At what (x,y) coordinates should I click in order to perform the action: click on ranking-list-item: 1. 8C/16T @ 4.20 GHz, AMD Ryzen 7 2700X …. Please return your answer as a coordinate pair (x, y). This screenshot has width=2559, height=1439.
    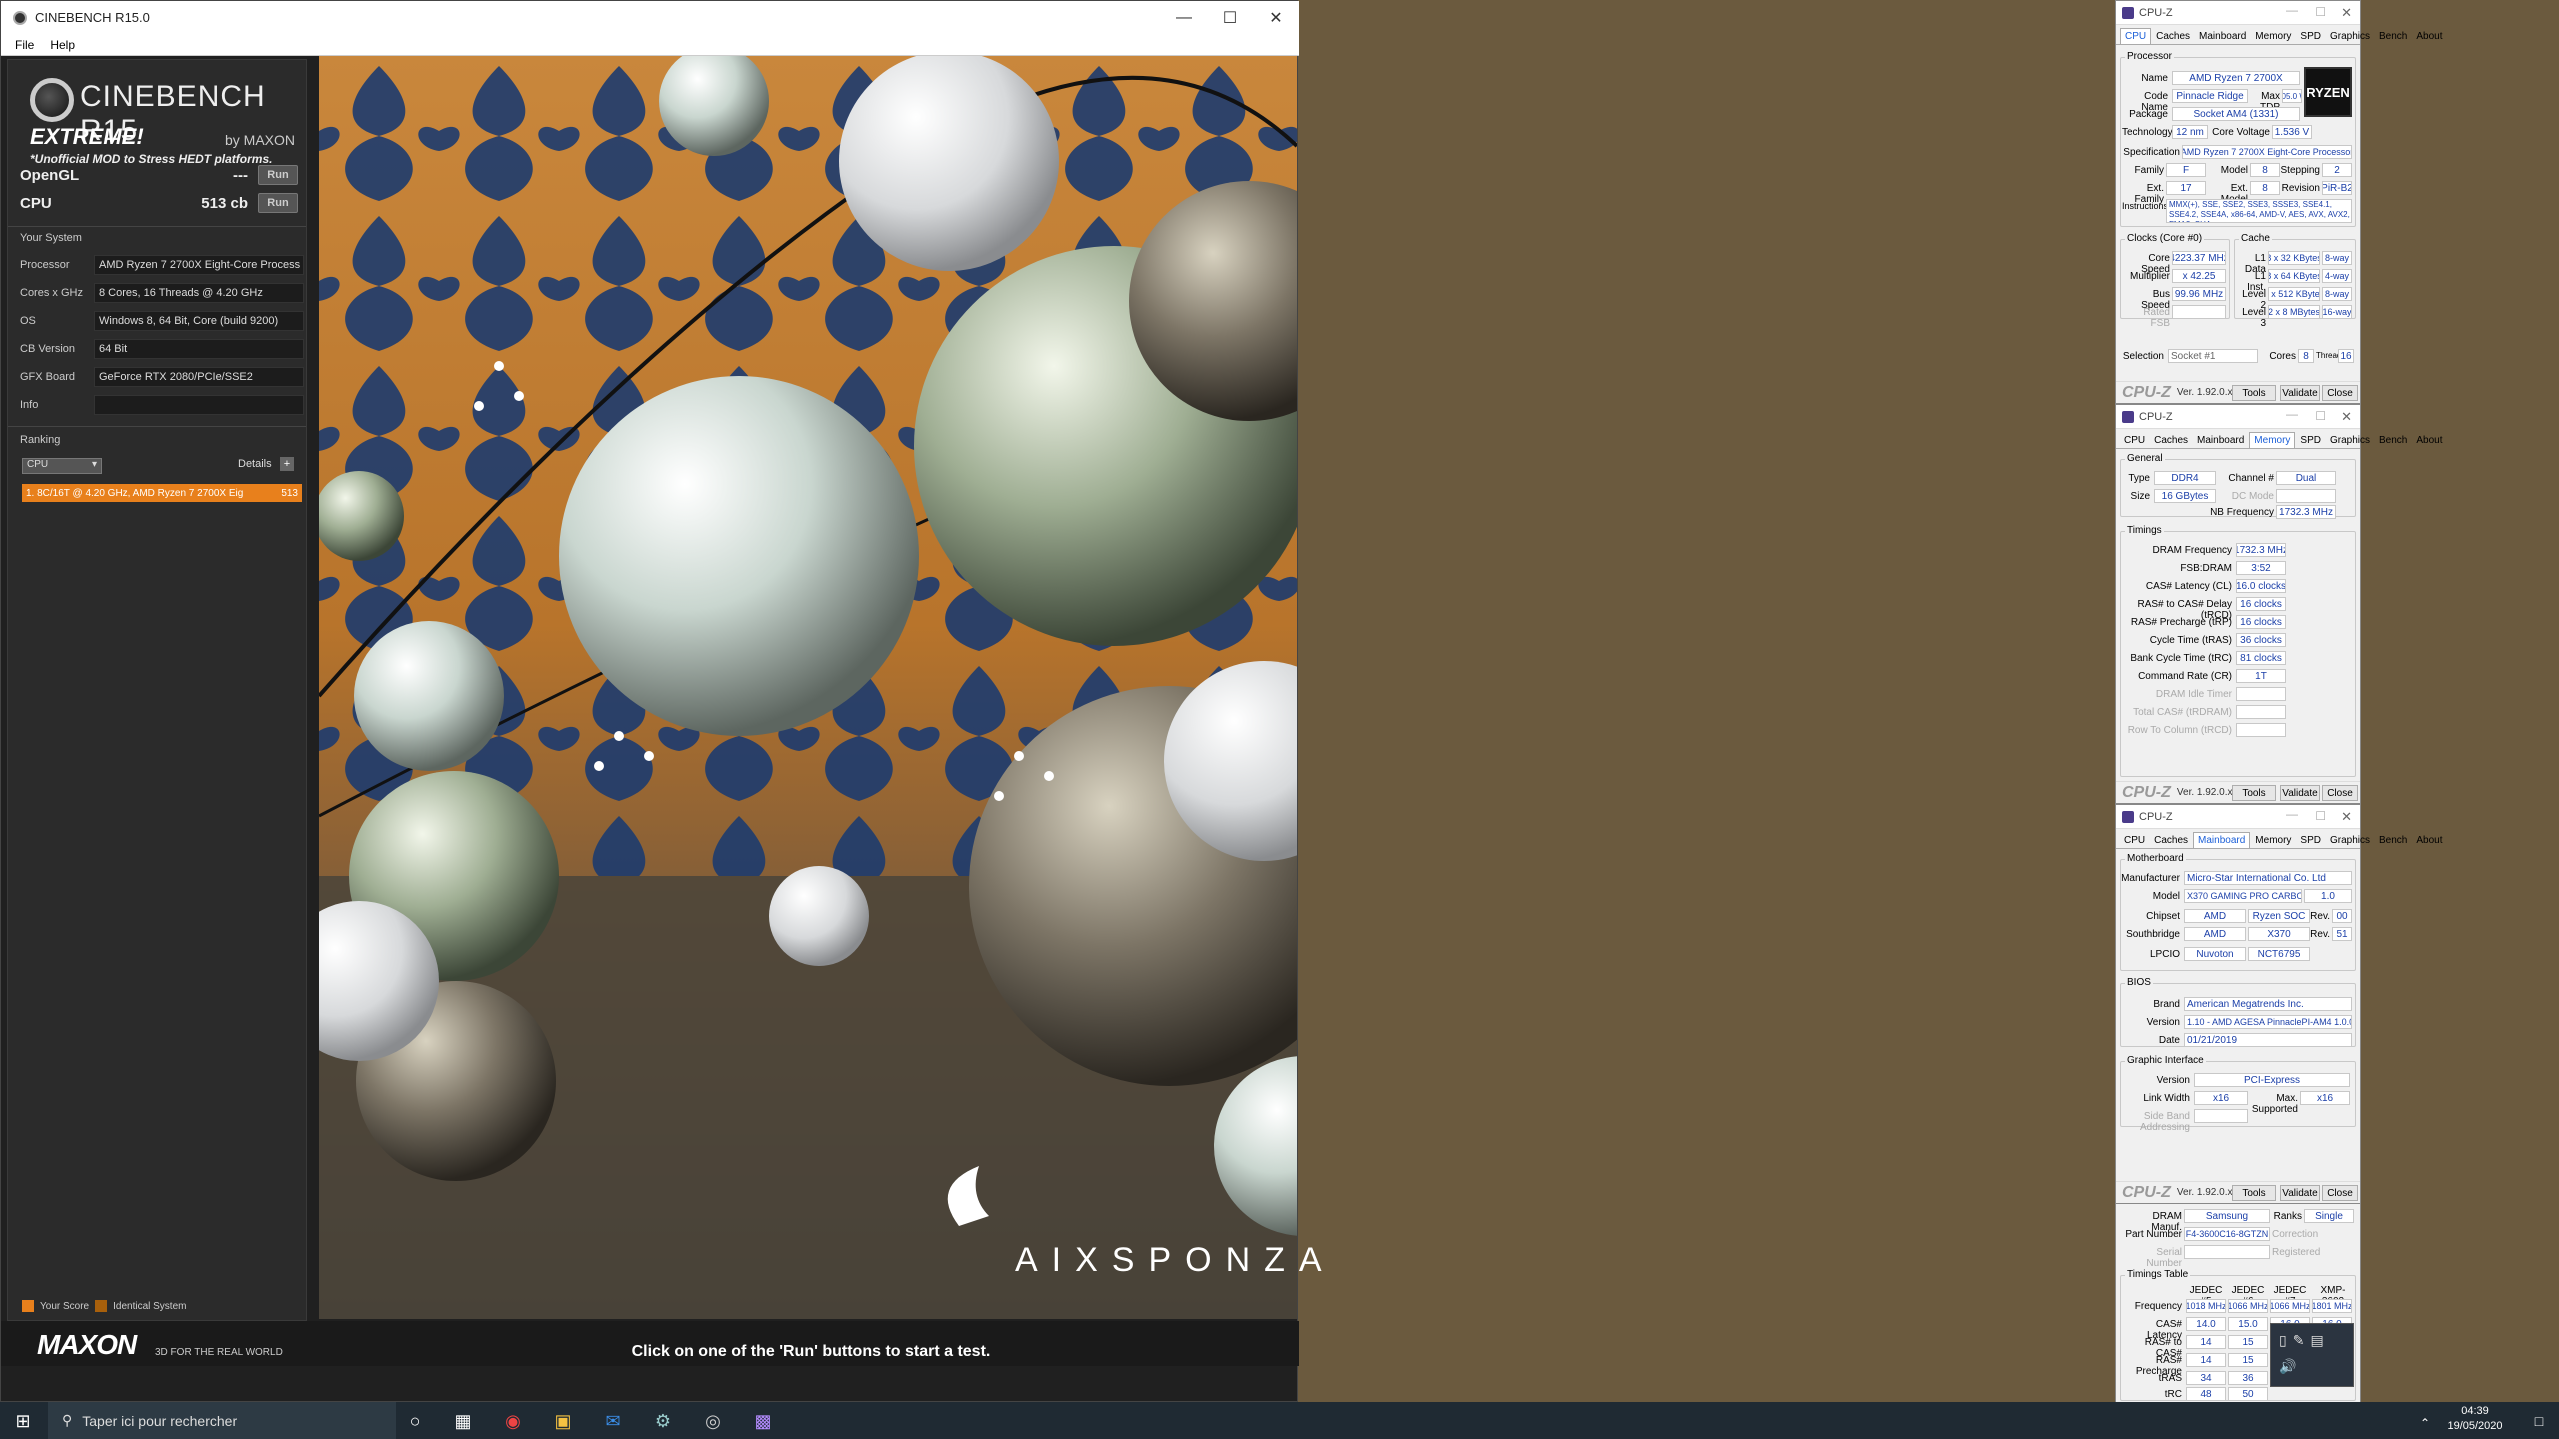
    Looking at the image, I should click on (162, 493).